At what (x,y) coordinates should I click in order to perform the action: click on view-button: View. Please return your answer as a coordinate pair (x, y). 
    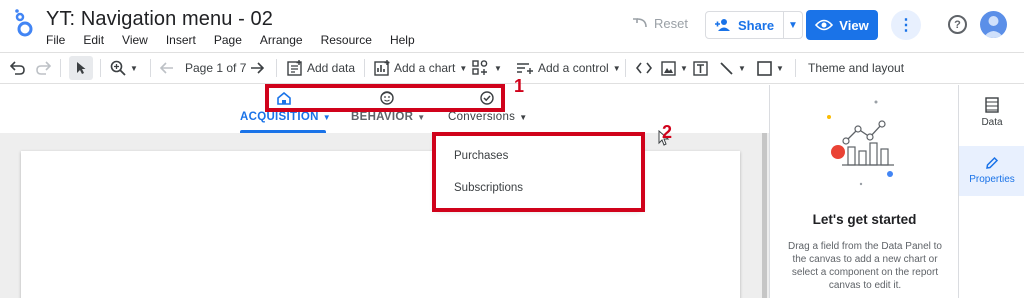
    Looking at the image, I should click on (842, 25).